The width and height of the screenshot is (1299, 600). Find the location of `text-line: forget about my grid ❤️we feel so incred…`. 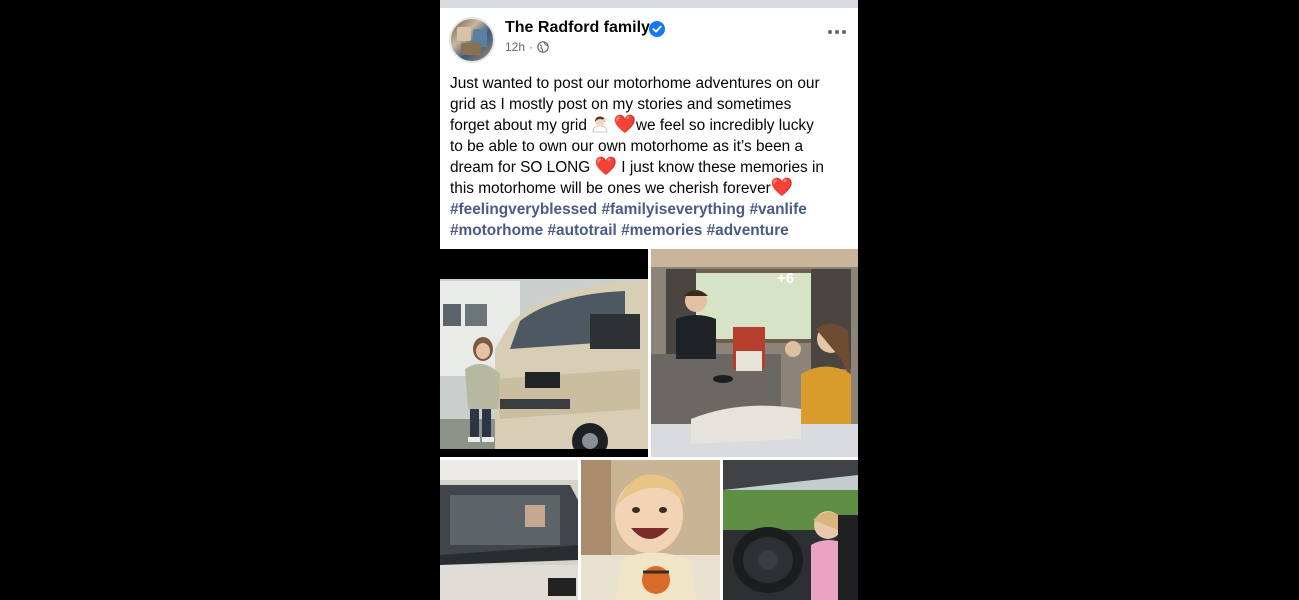

text-line: forget about my grid ❤️we feel so incred… is located at coordinates (632, 124).